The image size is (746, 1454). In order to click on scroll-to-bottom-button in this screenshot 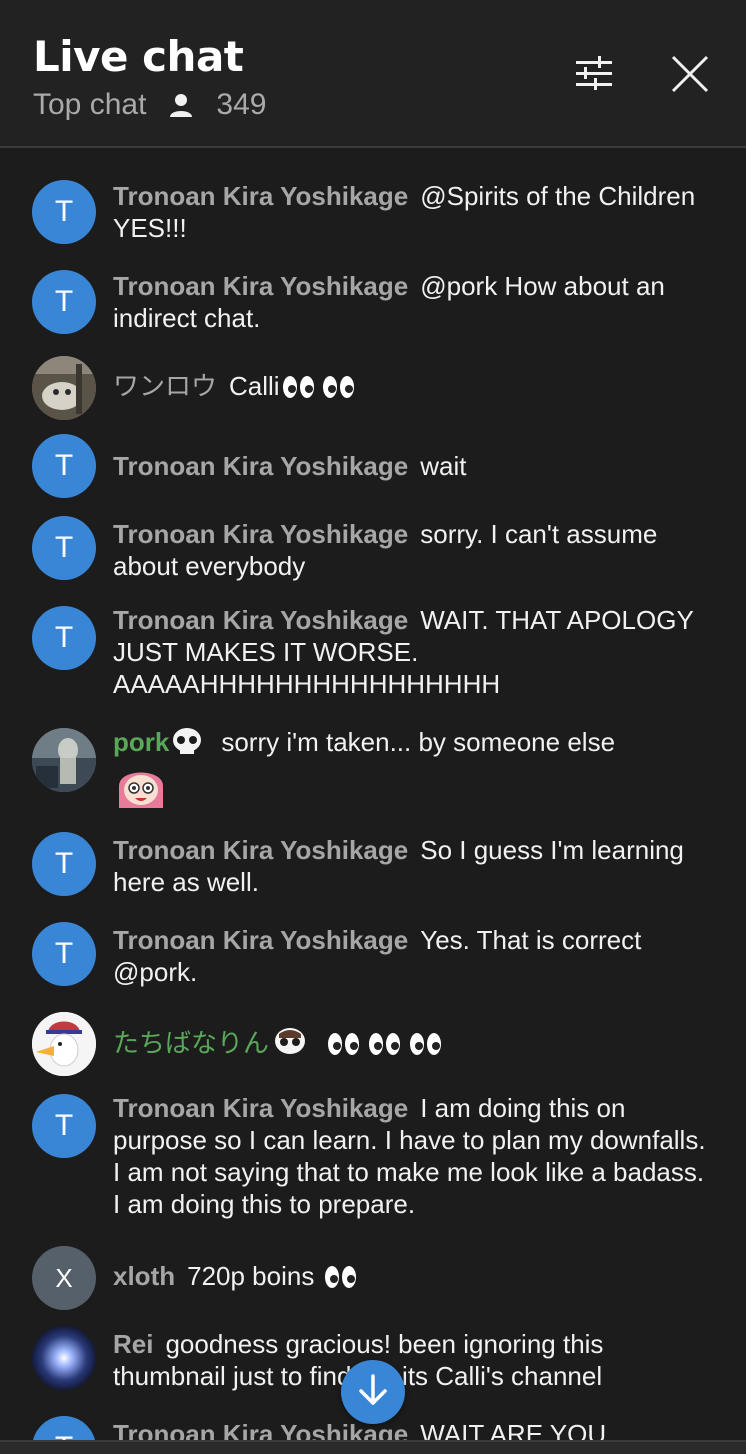, I will do `click(373, 1392)`.